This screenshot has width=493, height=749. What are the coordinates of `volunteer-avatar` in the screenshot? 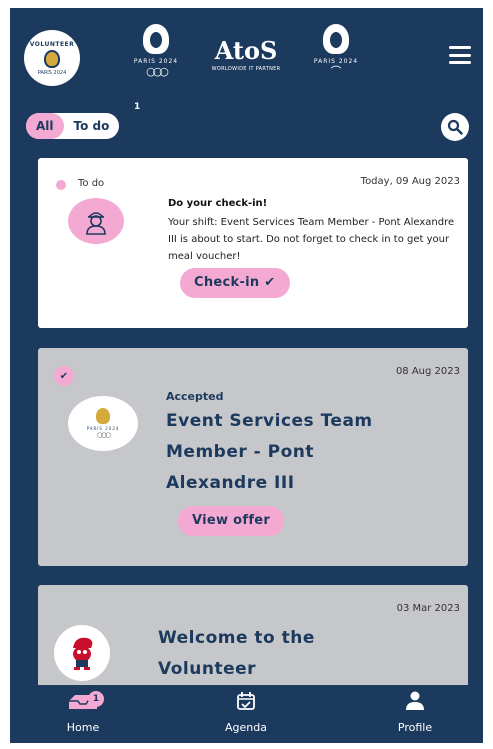 It's located at (96, 221).